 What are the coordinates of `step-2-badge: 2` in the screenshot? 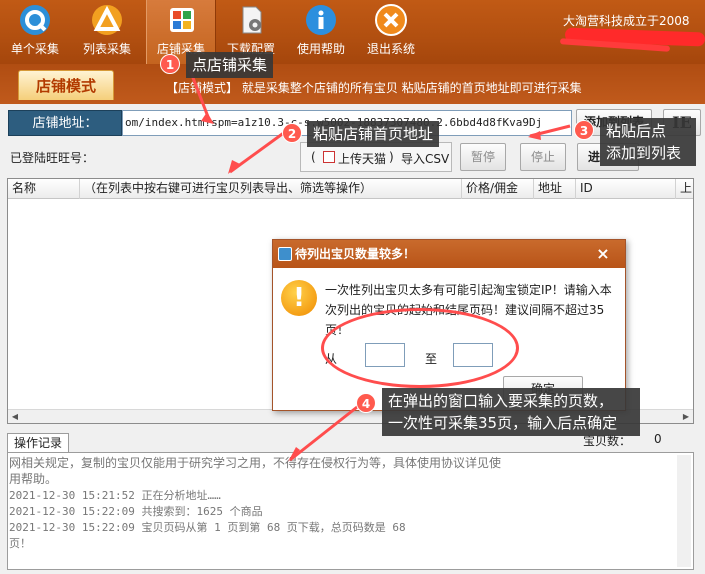 It's located at (292, 133).